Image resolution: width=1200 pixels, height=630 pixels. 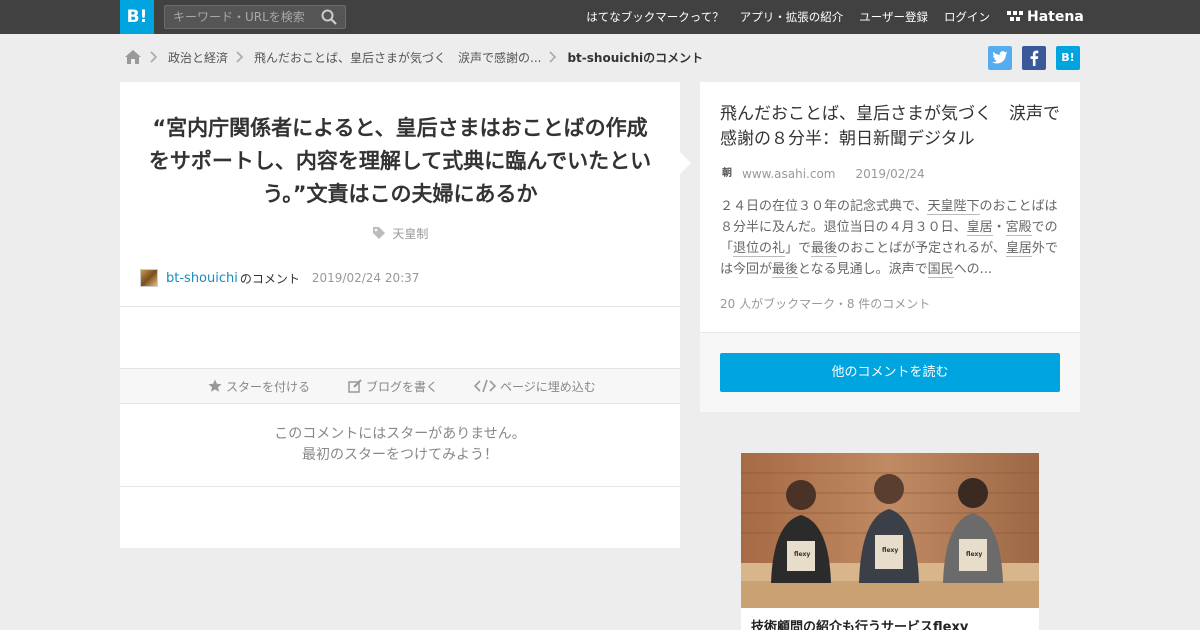 What do you see at coordinates (635, 57) in the screenshot?
I see `breadcrumb-current: bt-shouichiのコメント` at bounding box center [635, 57].